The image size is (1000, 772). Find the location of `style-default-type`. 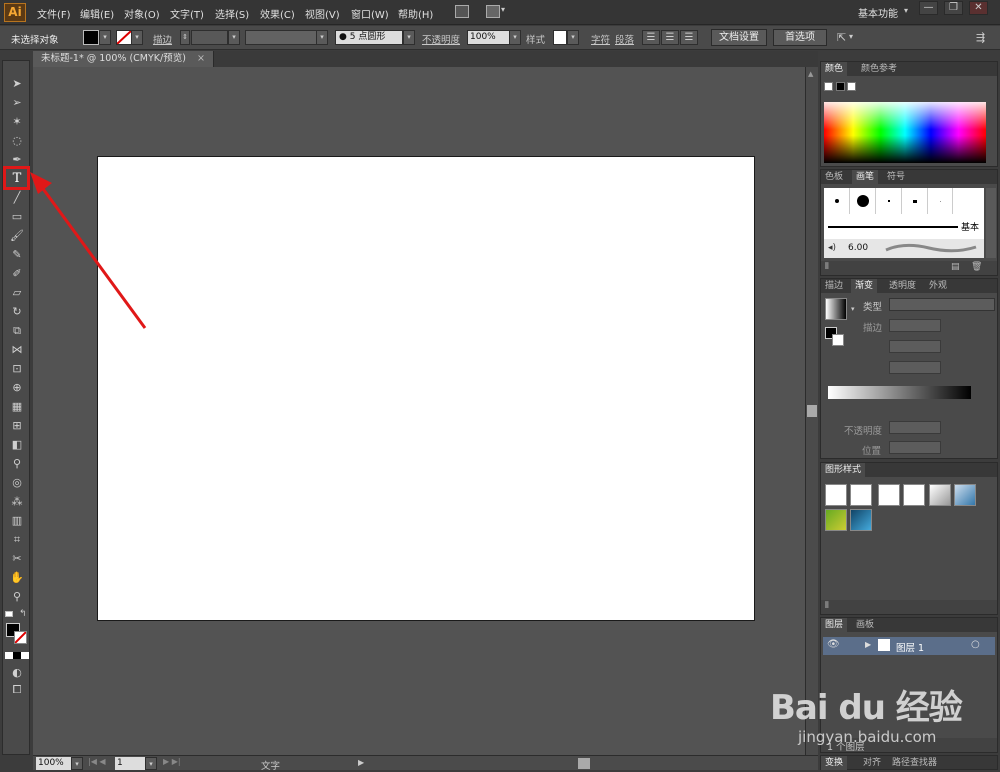

style-default-type is located at coordinates (861, 495).